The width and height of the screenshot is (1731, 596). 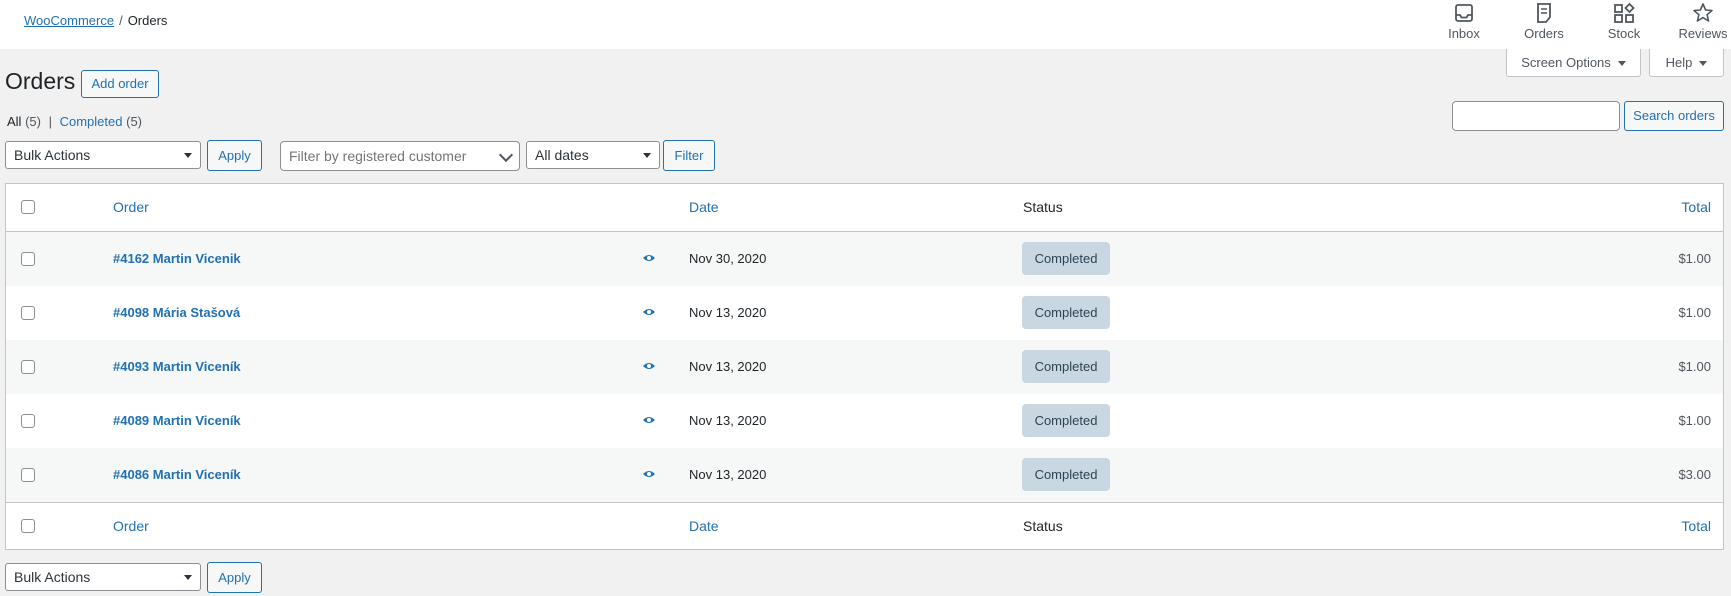 I want to click on order-link: #4093 Martin Viceník, so click(x=177, y=366).